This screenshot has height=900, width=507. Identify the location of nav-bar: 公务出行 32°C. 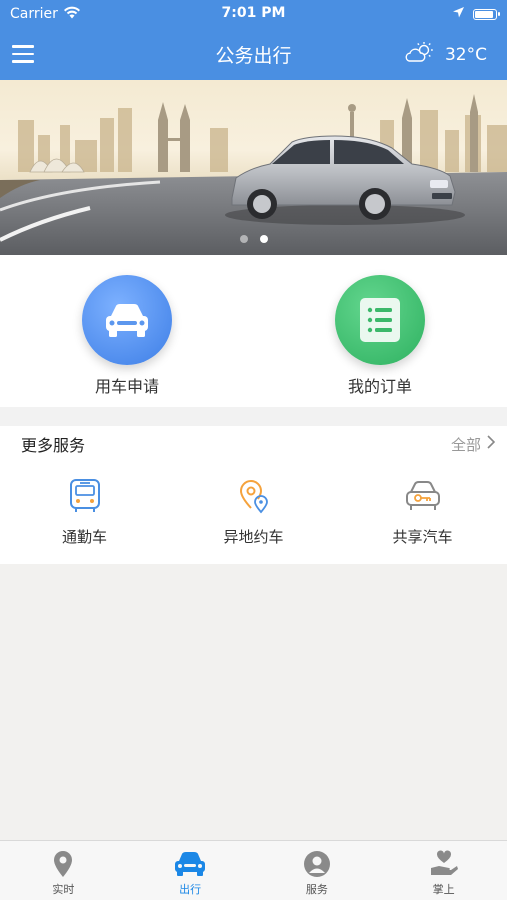
(253, 54).